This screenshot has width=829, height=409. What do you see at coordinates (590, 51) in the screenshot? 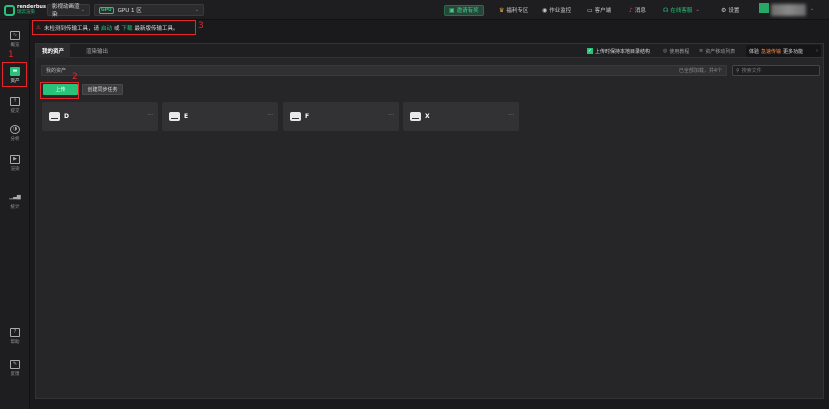
I see `checkbox-checked-icon: ✓` at bounding box center [590, 51].